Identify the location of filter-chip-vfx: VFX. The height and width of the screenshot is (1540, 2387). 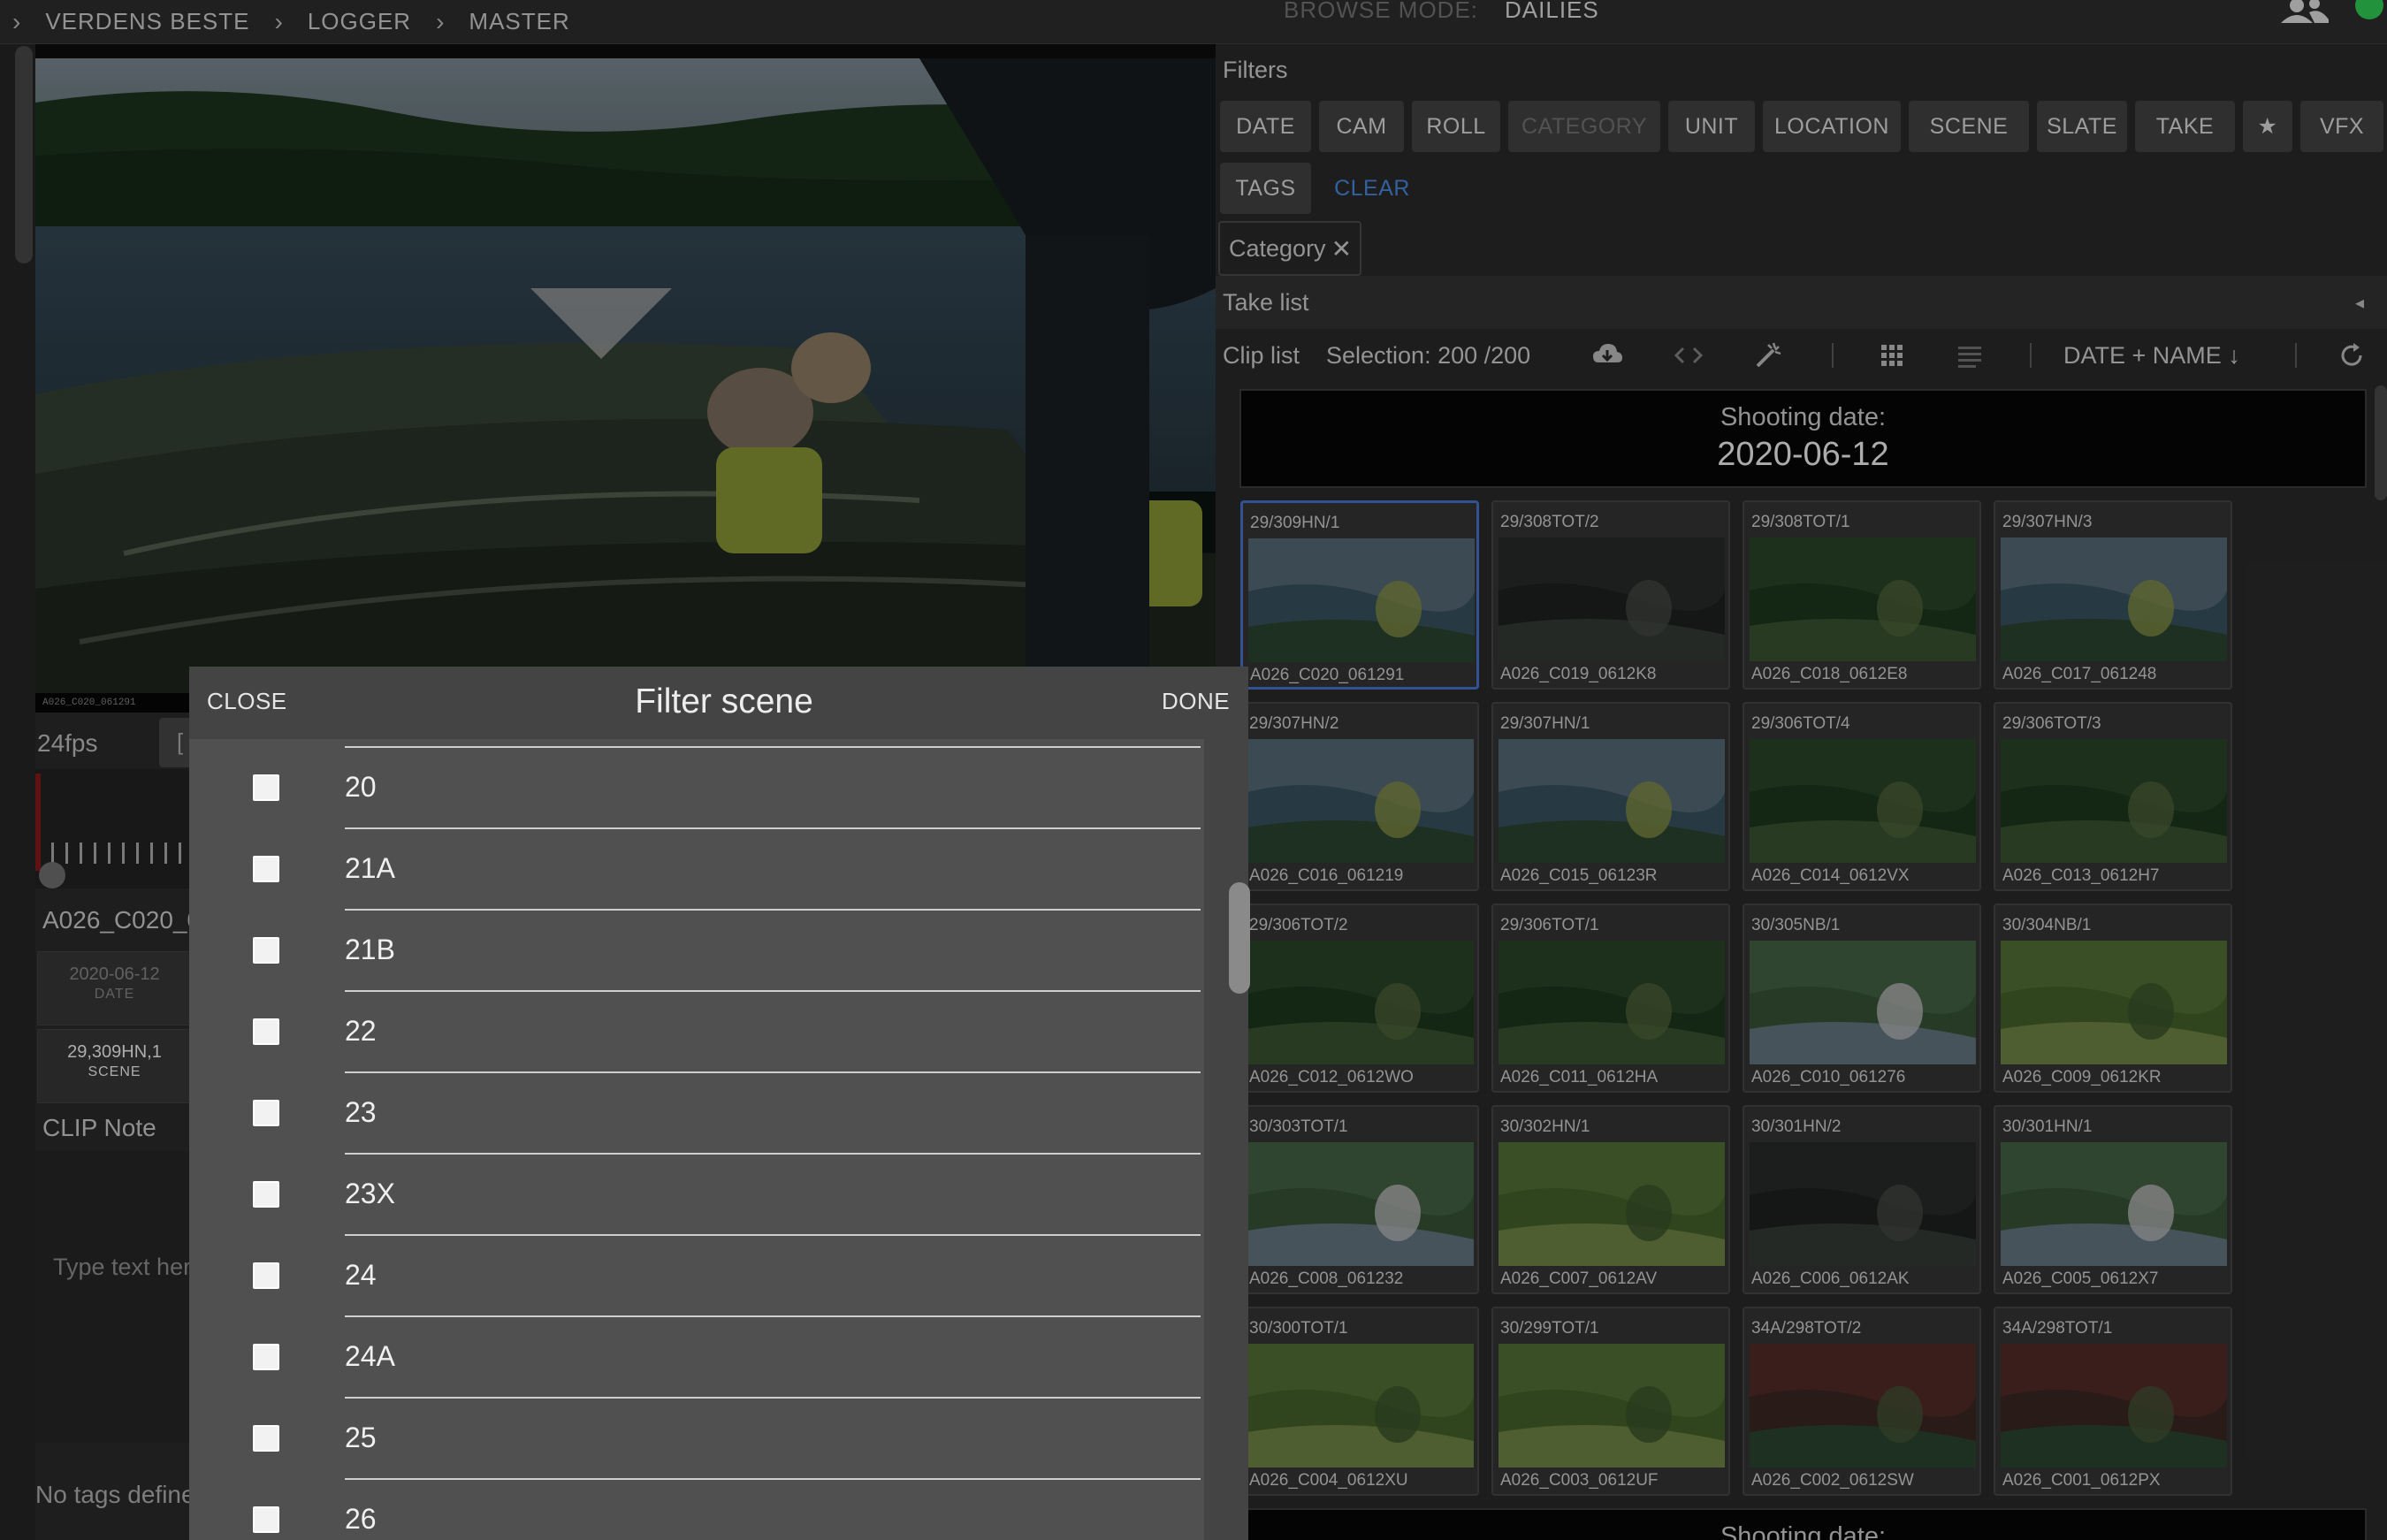
(2341, 127).